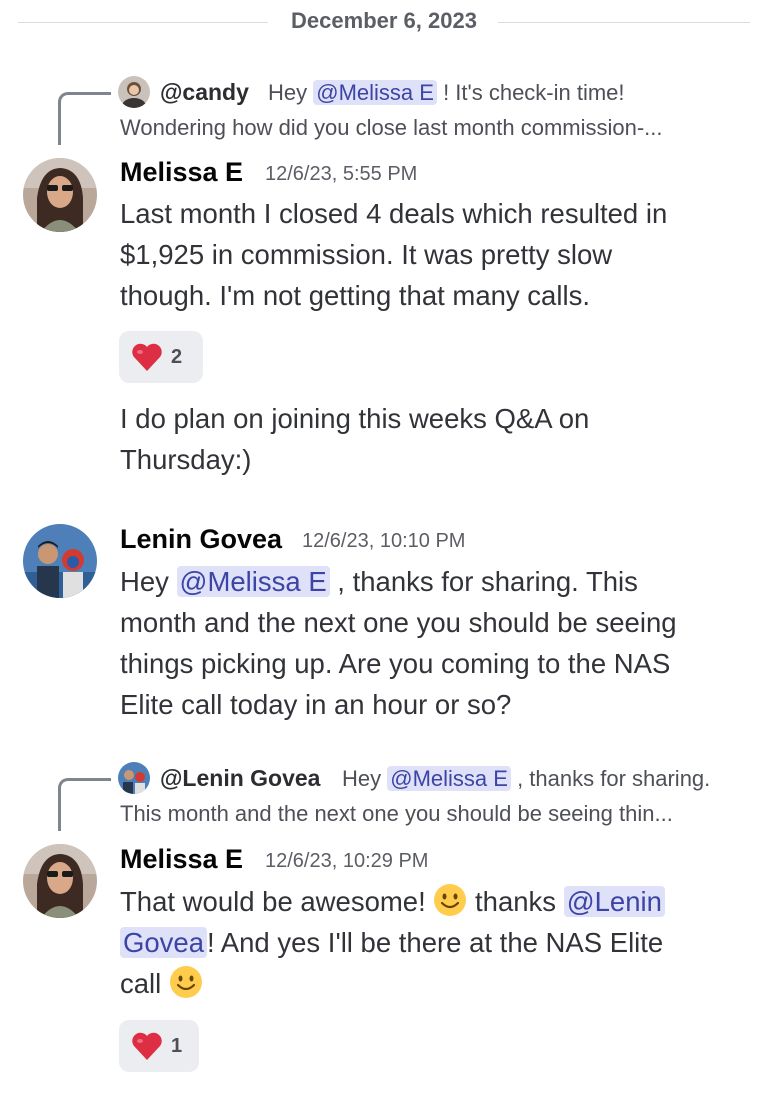 The image size is (768, 1096). I want to click on mention-lenin: @Lenin, so click(614, 901).